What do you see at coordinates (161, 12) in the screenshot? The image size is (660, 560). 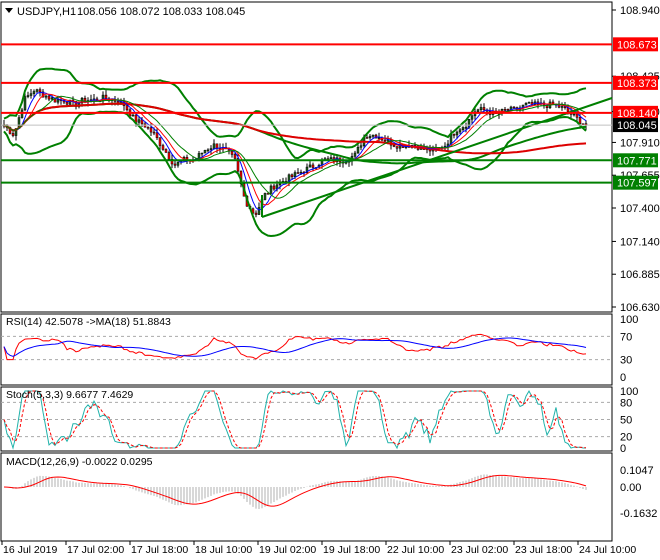 I see `ohlc-values: 108.056 108.072 108.033 108.045` at bounding box center [161, 12].